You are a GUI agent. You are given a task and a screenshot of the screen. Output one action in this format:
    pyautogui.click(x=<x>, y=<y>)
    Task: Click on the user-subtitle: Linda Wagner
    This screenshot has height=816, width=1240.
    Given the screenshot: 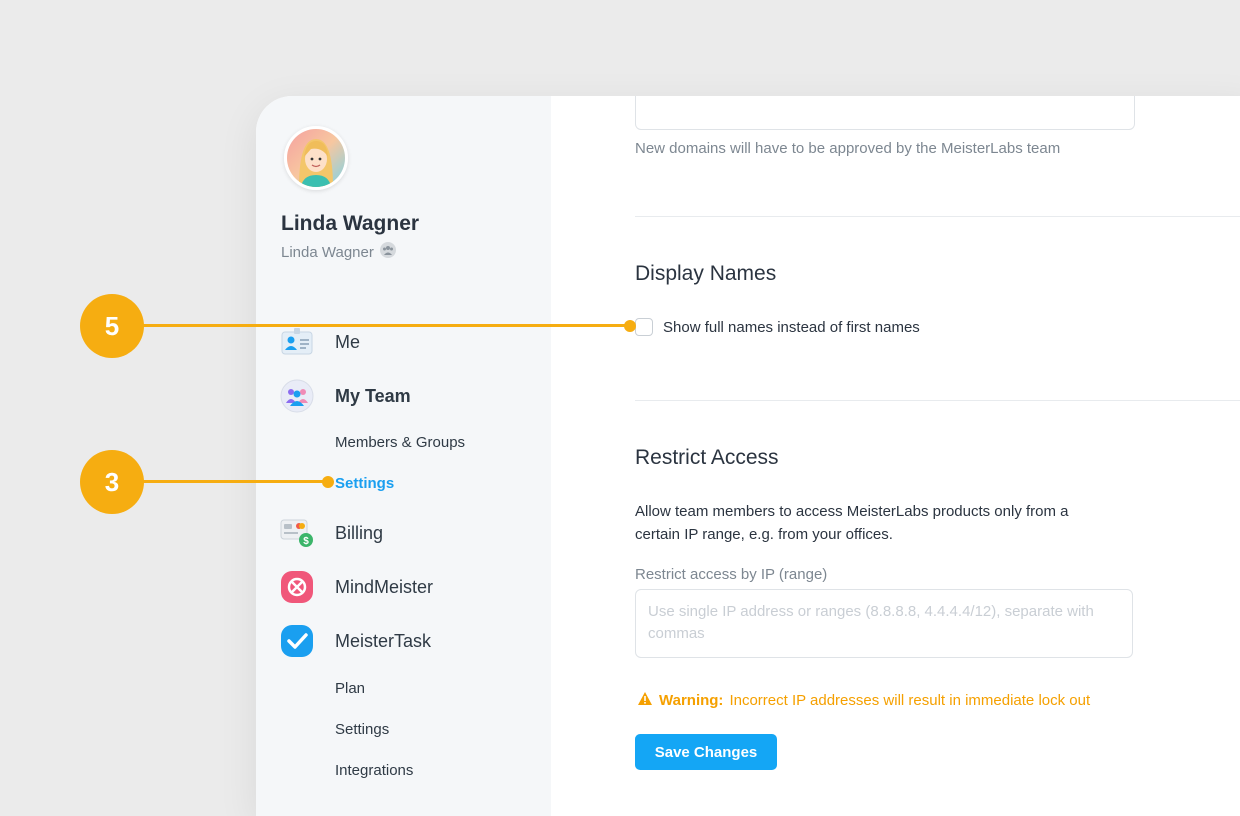 What is the action you would take?
    pyautogui.click(x=327, y=252)
    